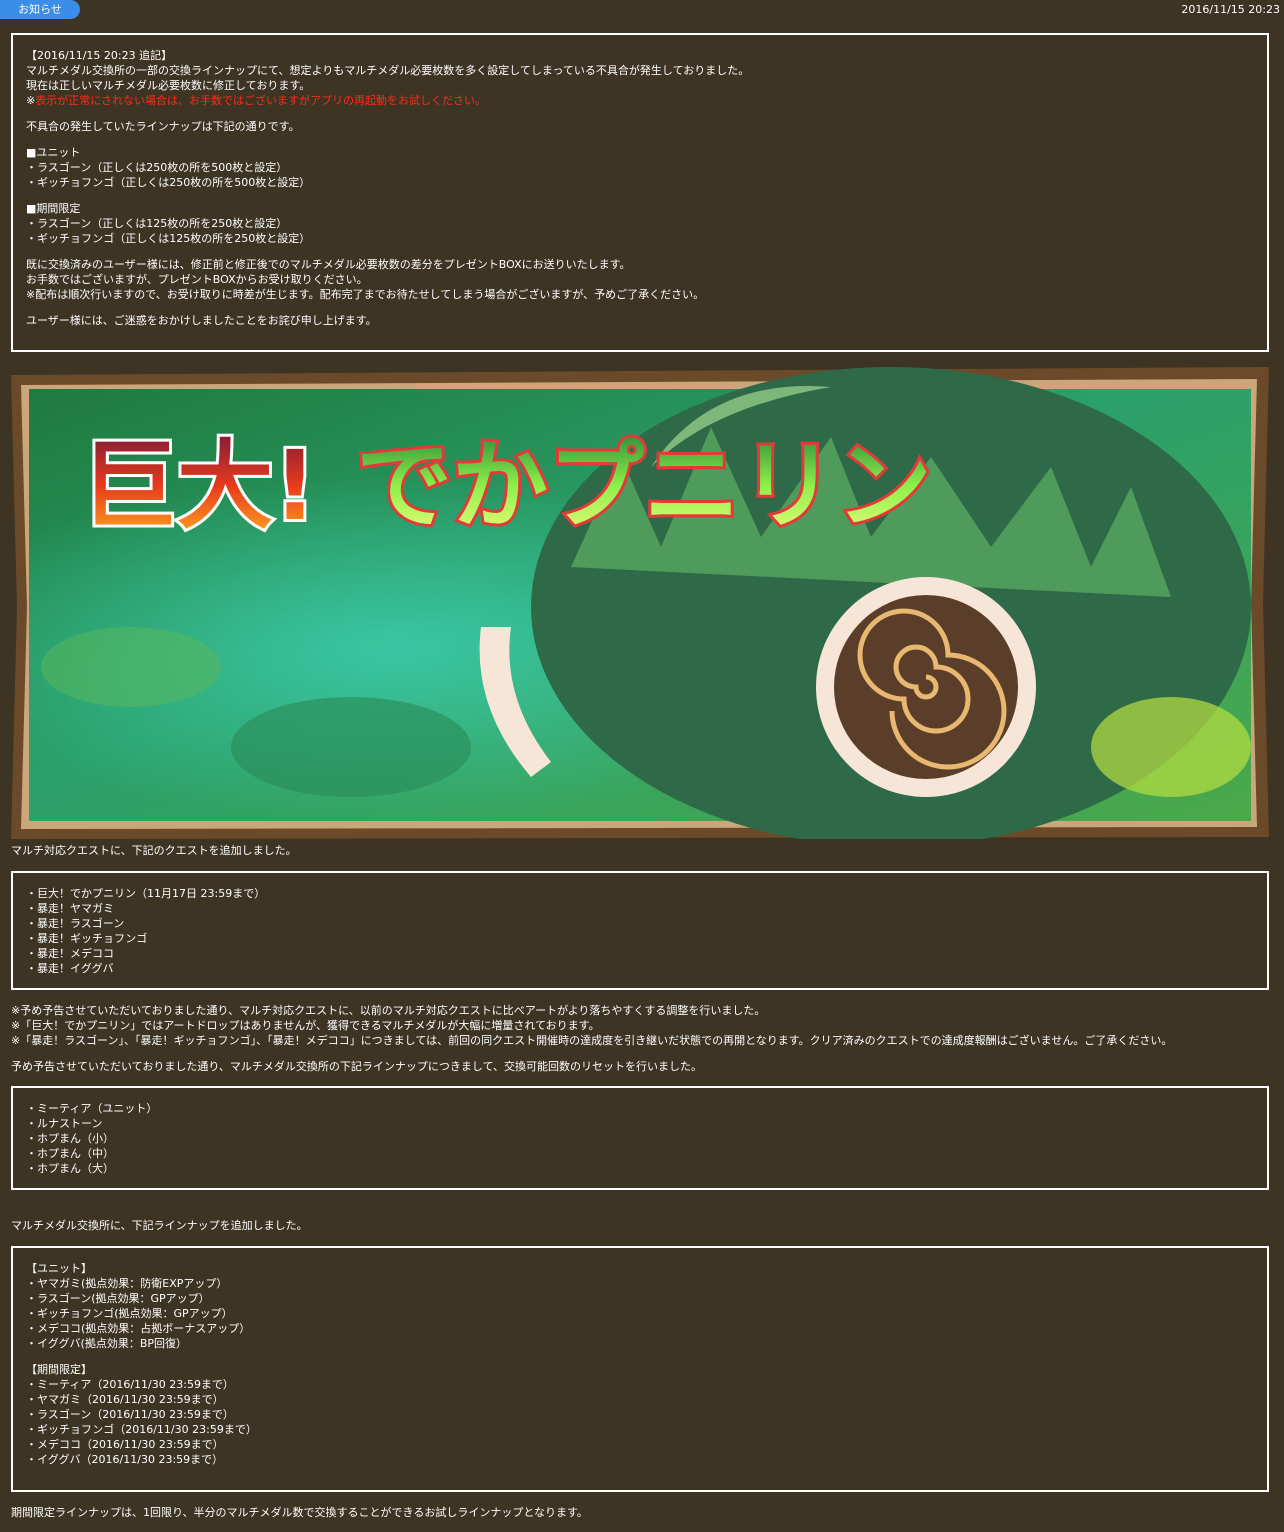  I want to click on list-item: ・イググバ(拠点効果：BP回復）, so click(107, 1343).